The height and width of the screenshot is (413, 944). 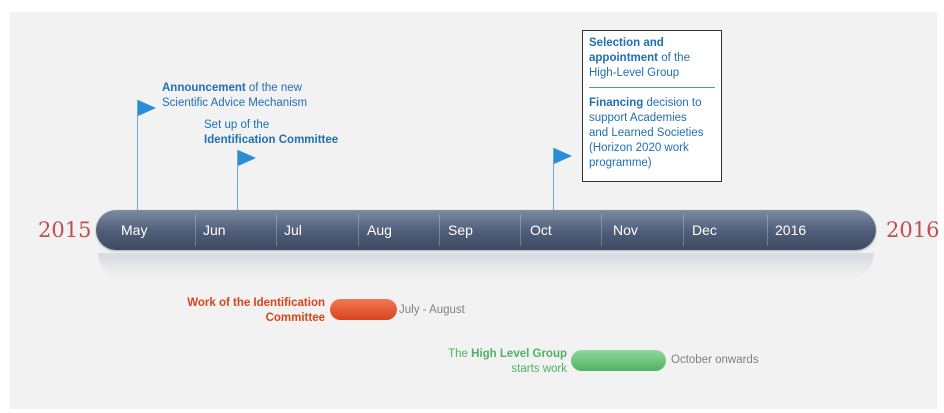 I want to click on hlg-bold: High Level Group, so click(x=519, y=354).